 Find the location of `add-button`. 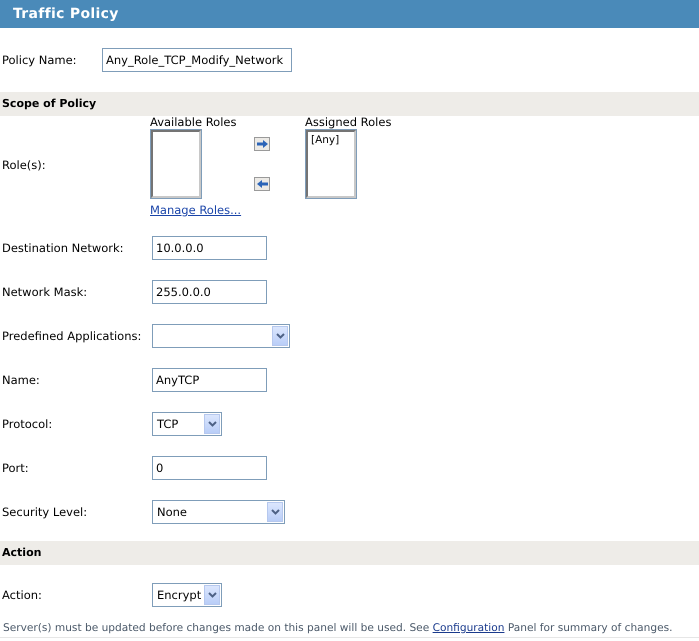

add-button is located at coordinates (262, 144).